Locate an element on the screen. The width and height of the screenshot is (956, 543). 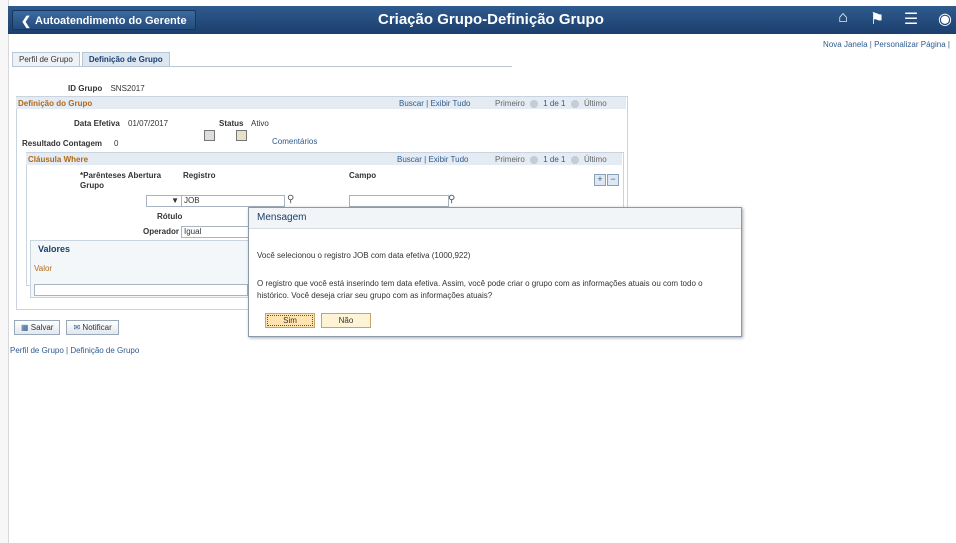
chevron-down-icon: ▼ is located at coordinates (175, 200).